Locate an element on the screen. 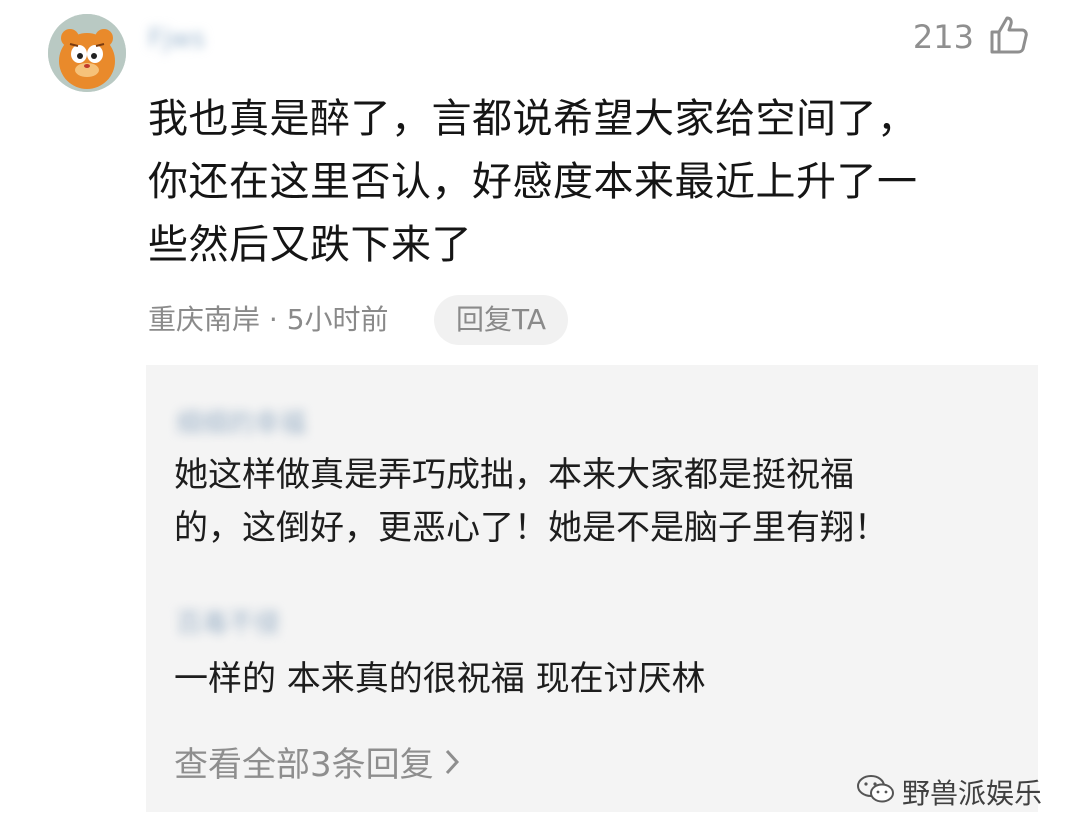  watermark-label: 野兽派娱乐 is located at coordinates (971, 793).